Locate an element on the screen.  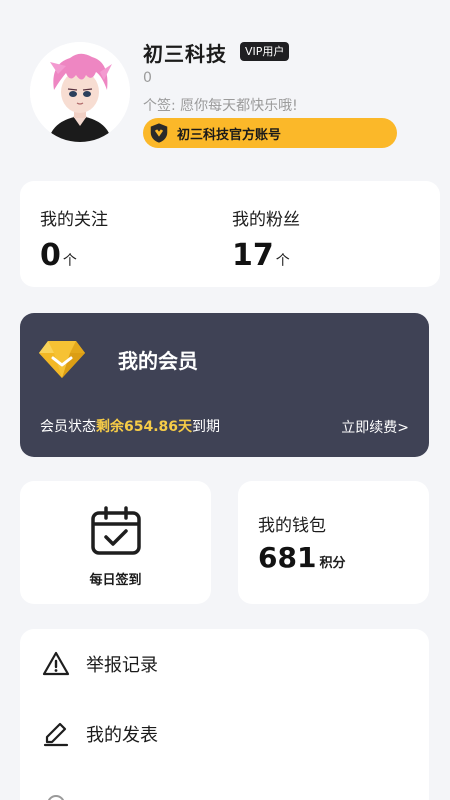
membership-status: 会员状态 剩余654.86天 到期 is located at coordinates (130, 426).